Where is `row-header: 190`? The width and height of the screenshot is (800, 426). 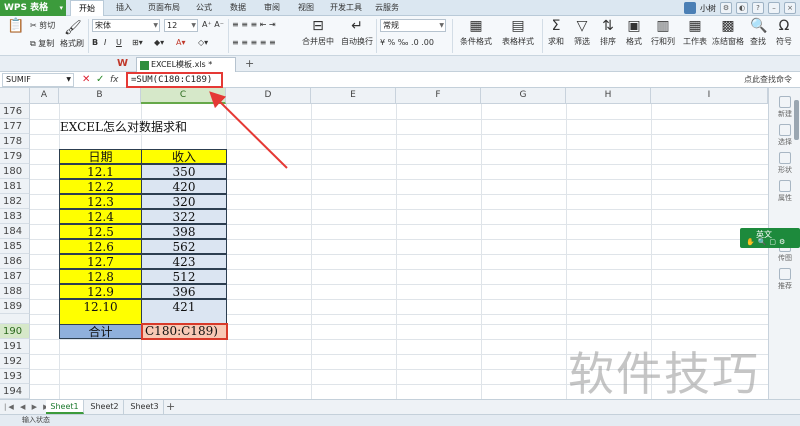
row-header: 190 is located at coordinates (15, 331).